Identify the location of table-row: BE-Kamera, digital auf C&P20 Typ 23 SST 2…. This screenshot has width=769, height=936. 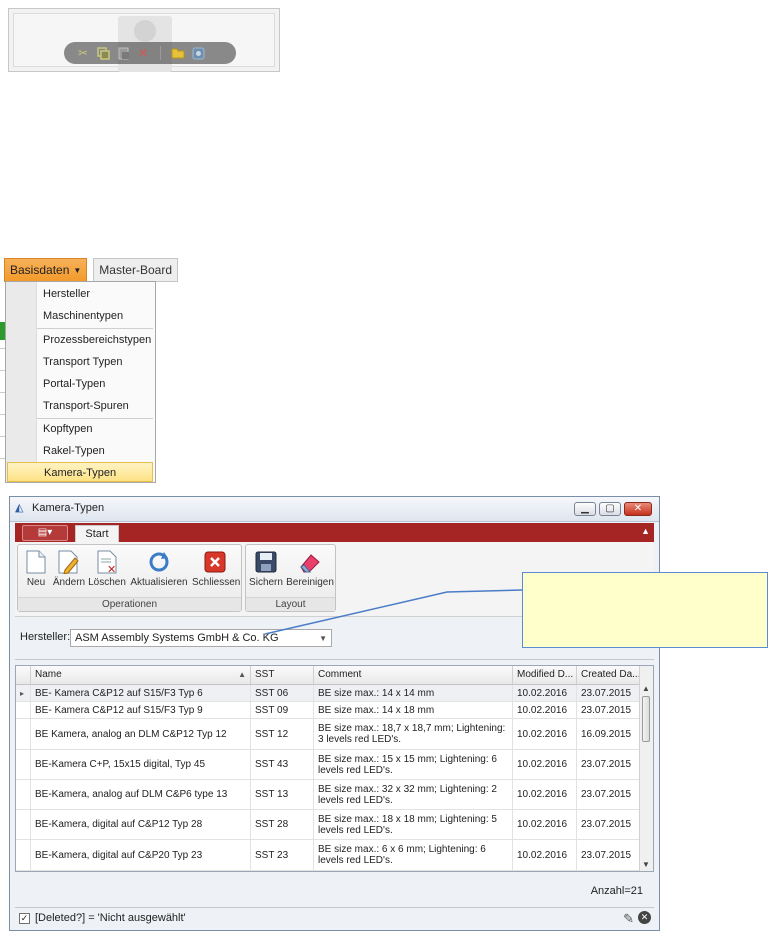
(328, 855).